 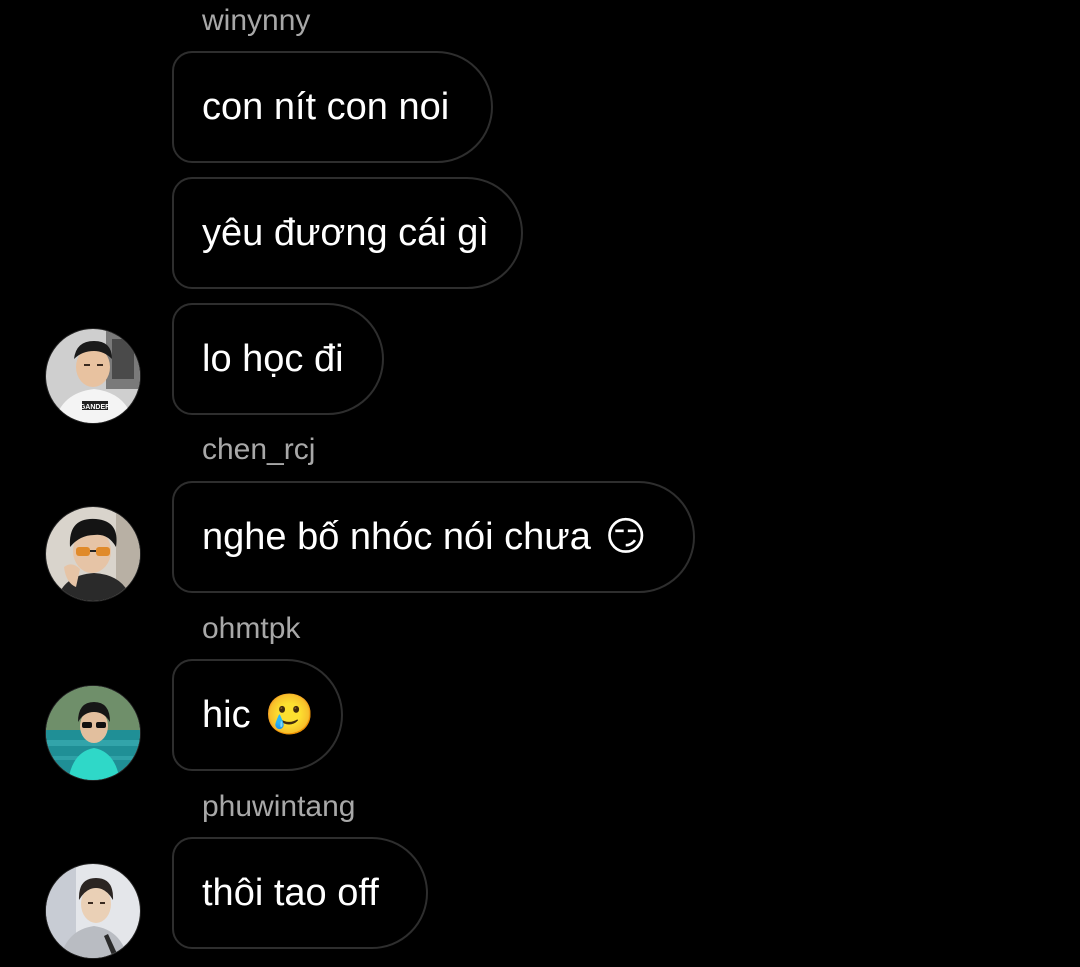 I want to click on avatar-winynny-image: GANDER, so click(x=93, y=376).